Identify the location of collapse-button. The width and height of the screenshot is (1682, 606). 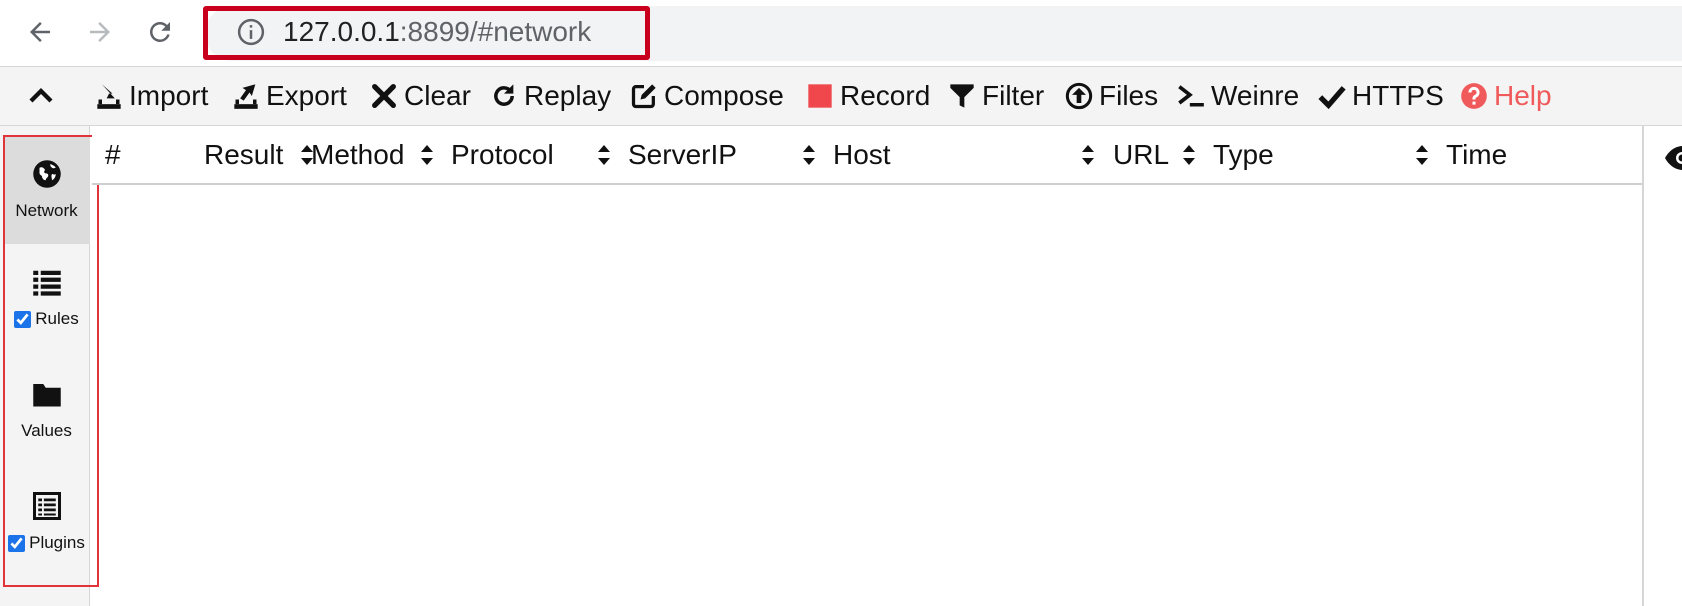
(41, 96).